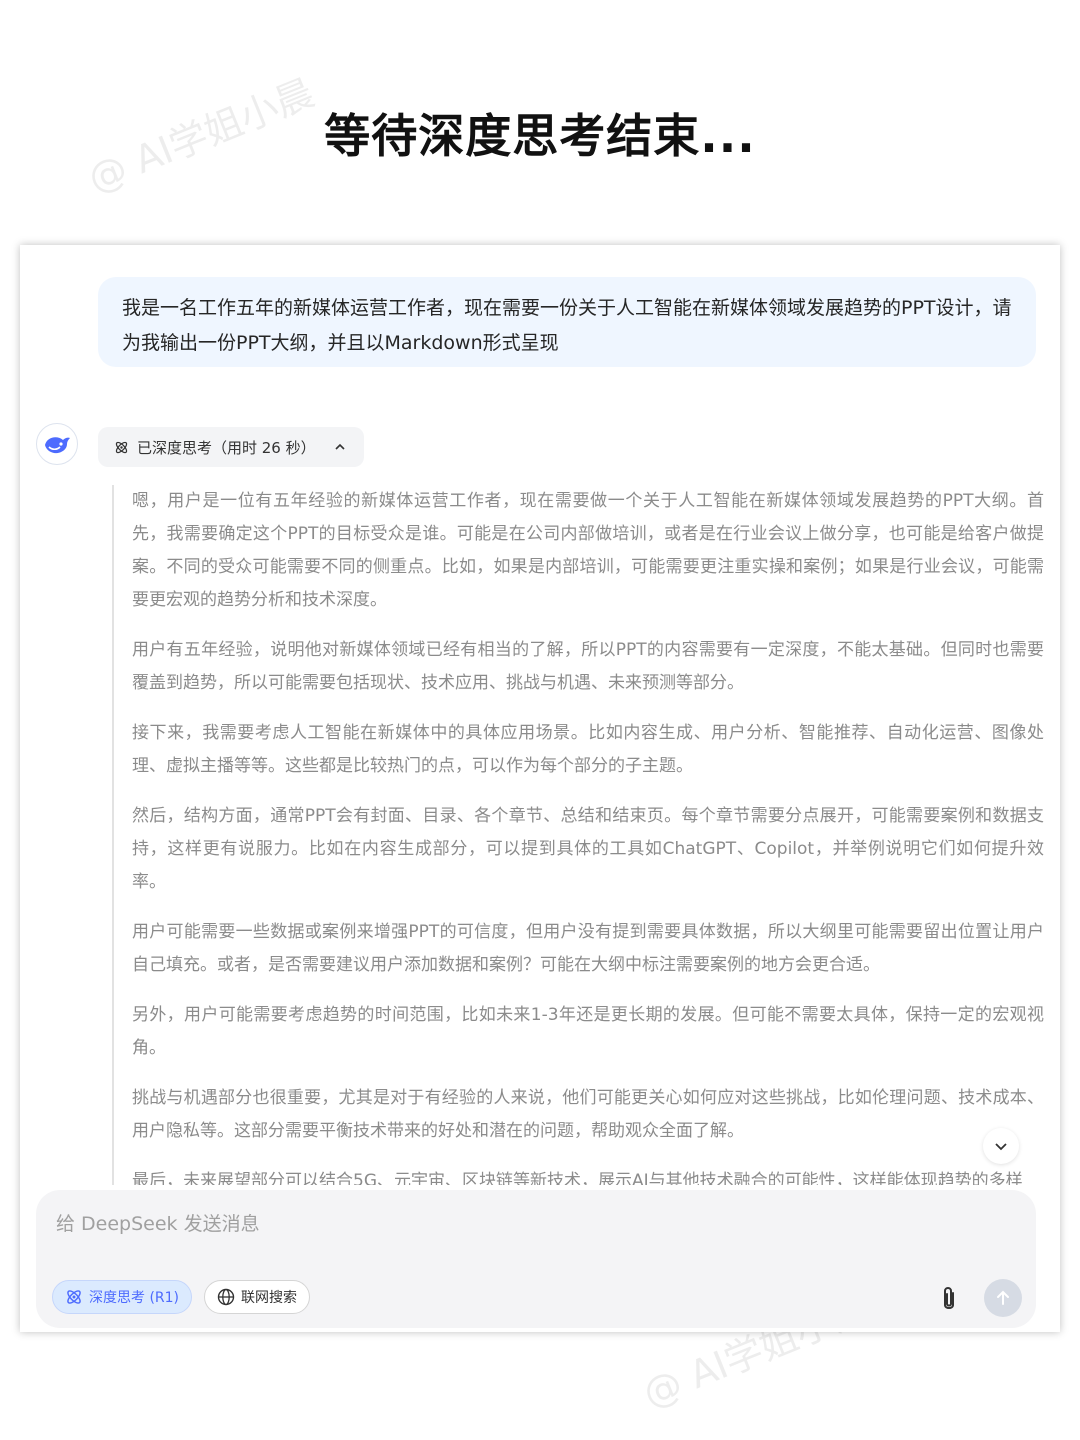  I want to click on send-button, so click(1003, 1298).